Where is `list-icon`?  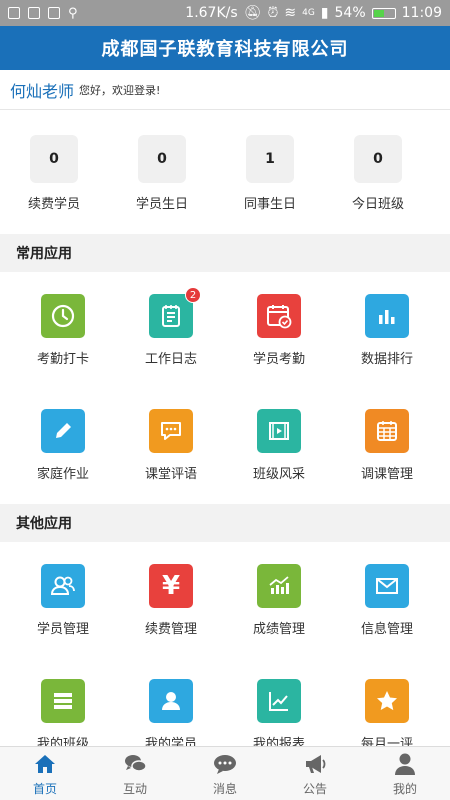
list-icon is located at coordinates (63, 701).